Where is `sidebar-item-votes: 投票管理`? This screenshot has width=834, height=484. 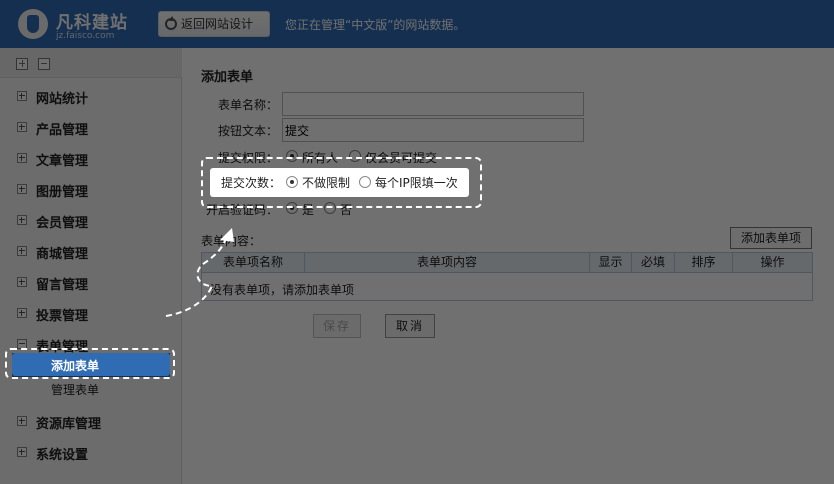
sidebar-item-votes: 投票管理 is located at coordinates (91, 313).